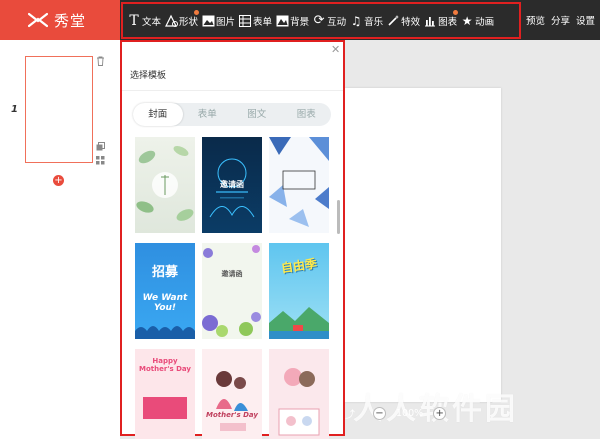 The width and height of the screenshot is (600, 439). What do you see at coordinates (257, 114) in the screenshot?
I see `tab-graphic: 图文` at bounding box center [257, 114].